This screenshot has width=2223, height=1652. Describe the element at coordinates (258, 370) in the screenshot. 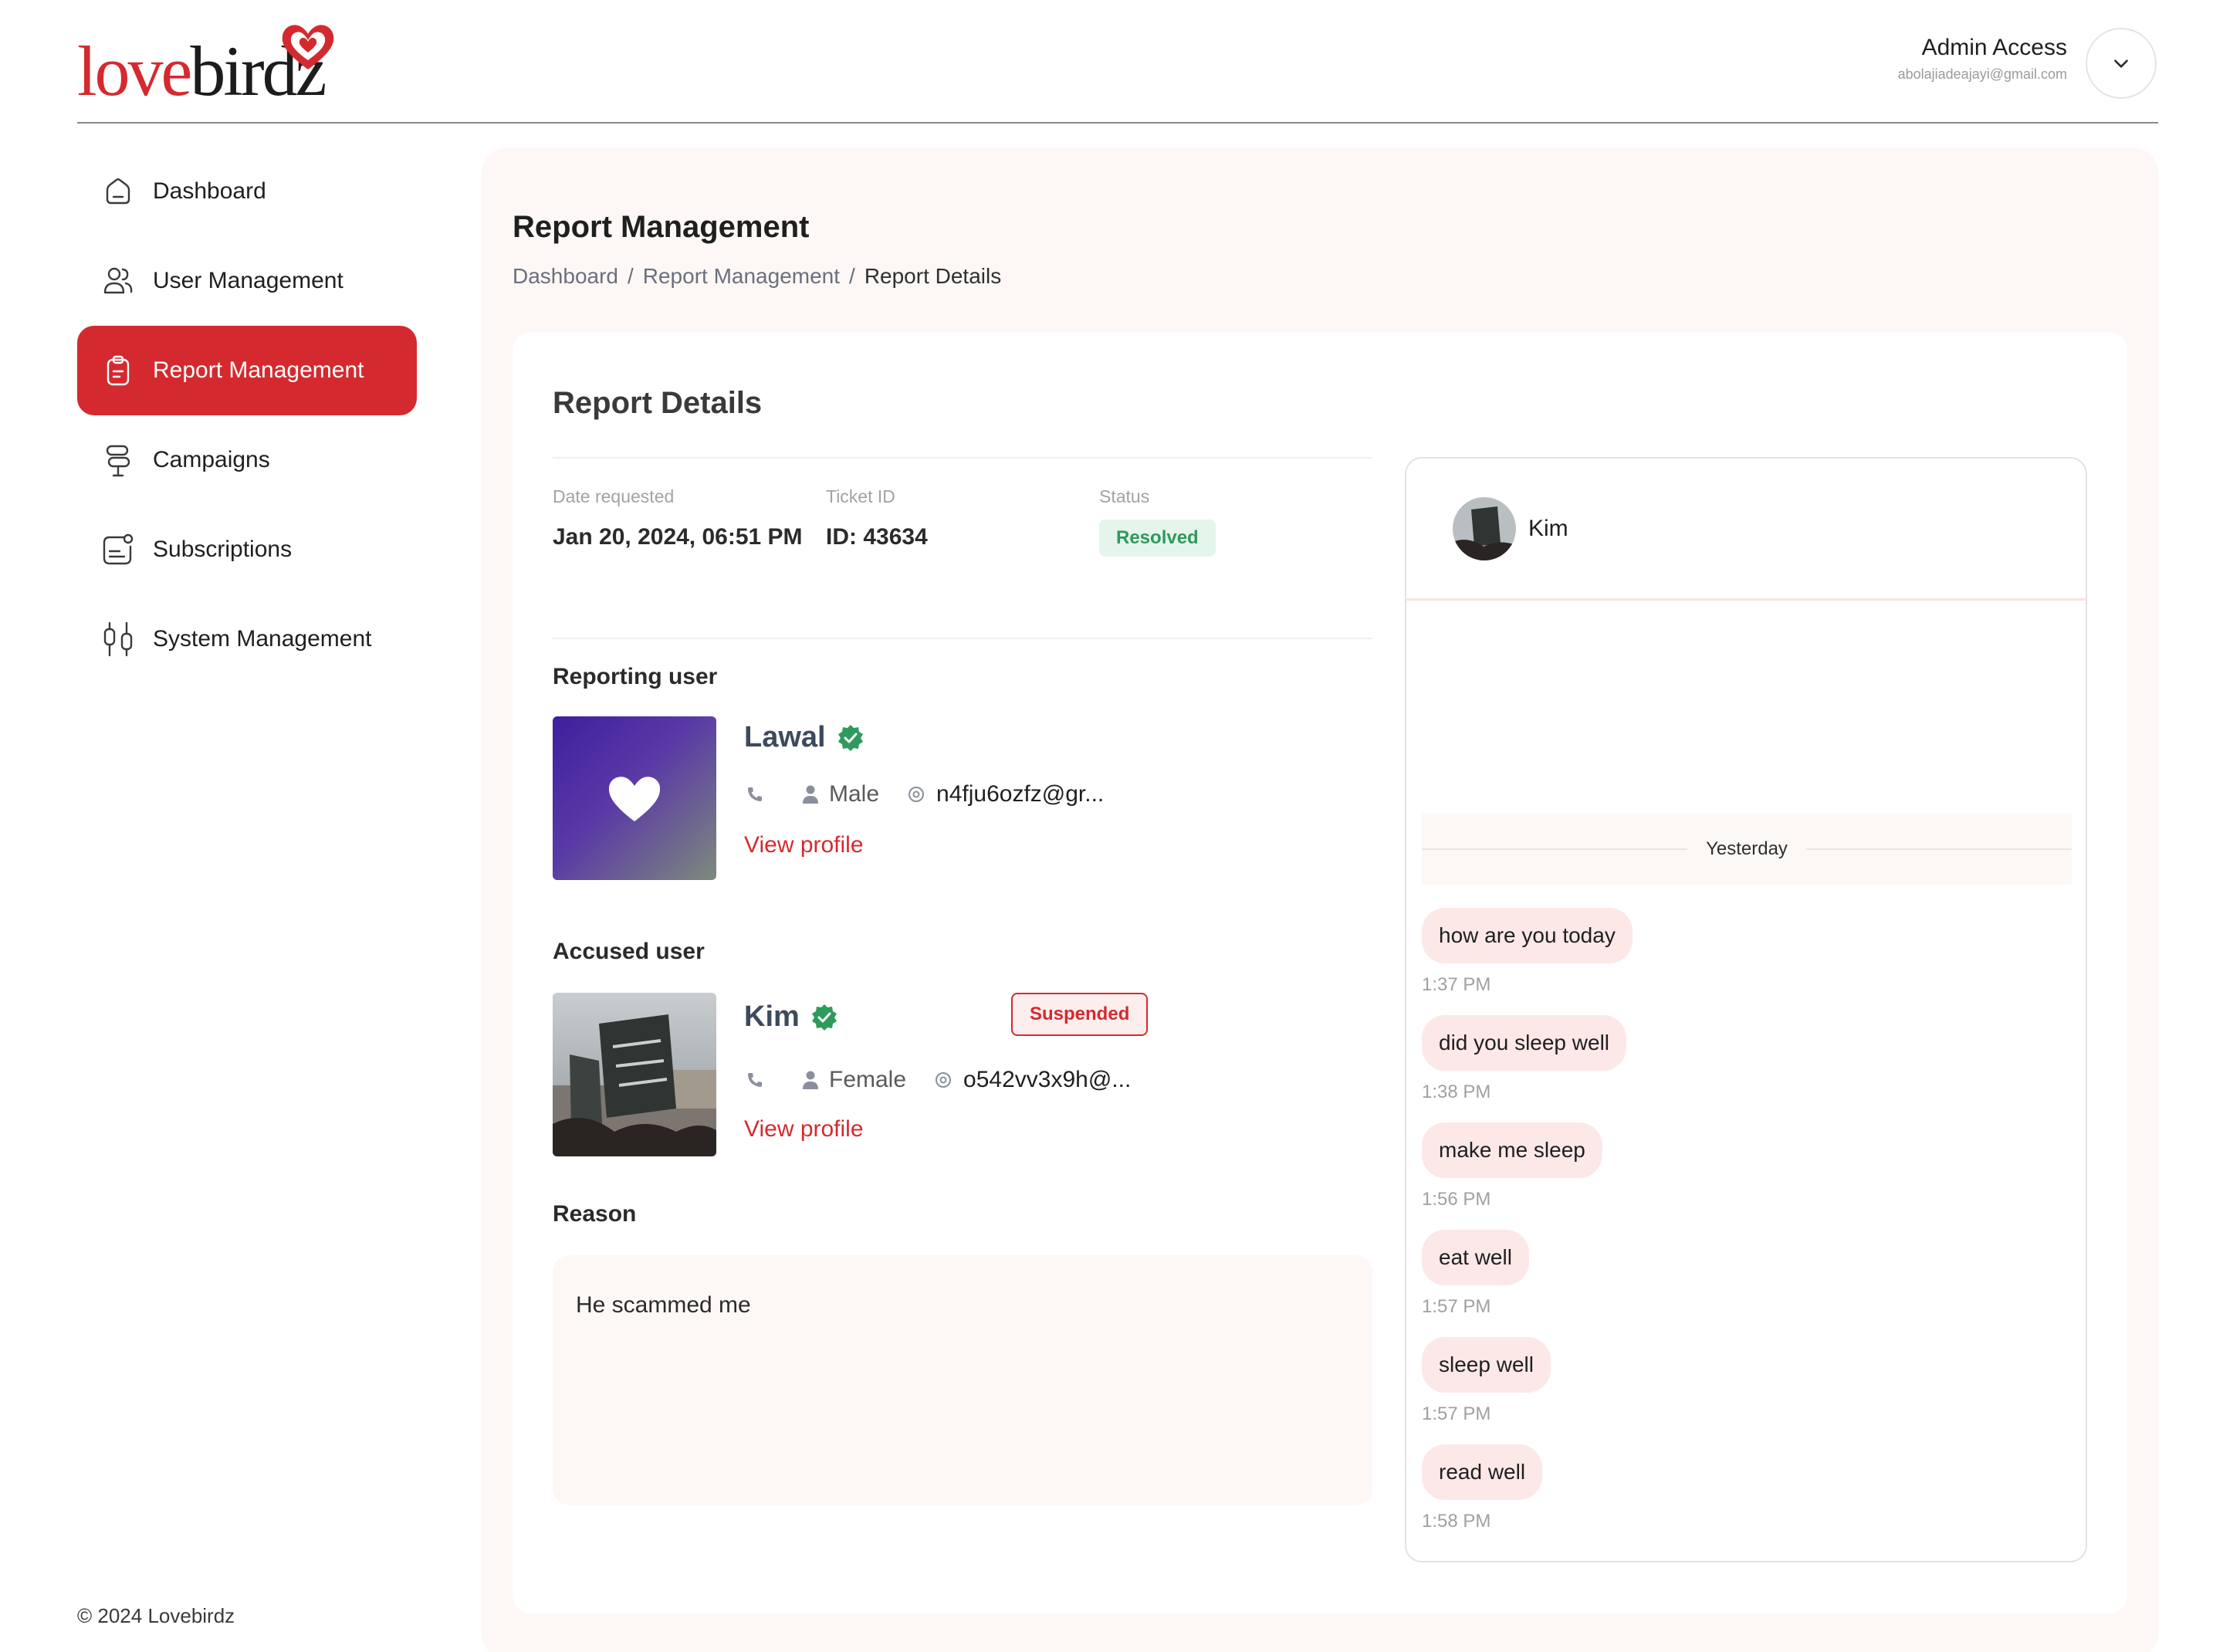

I see `sidebar-item-label: Report Management` at that location.